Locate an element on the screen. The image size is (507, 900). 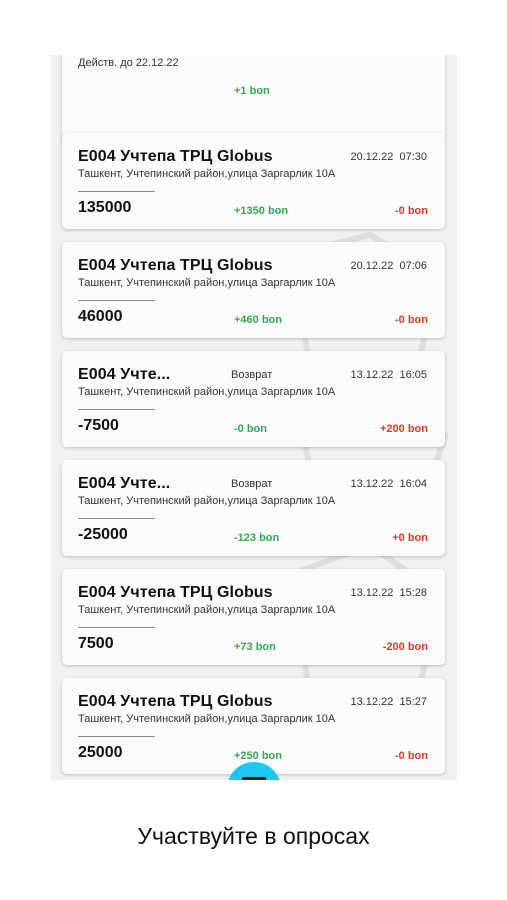
transaction-datetime: 20.12.22 07:06 is located at coordinates (389, 266).